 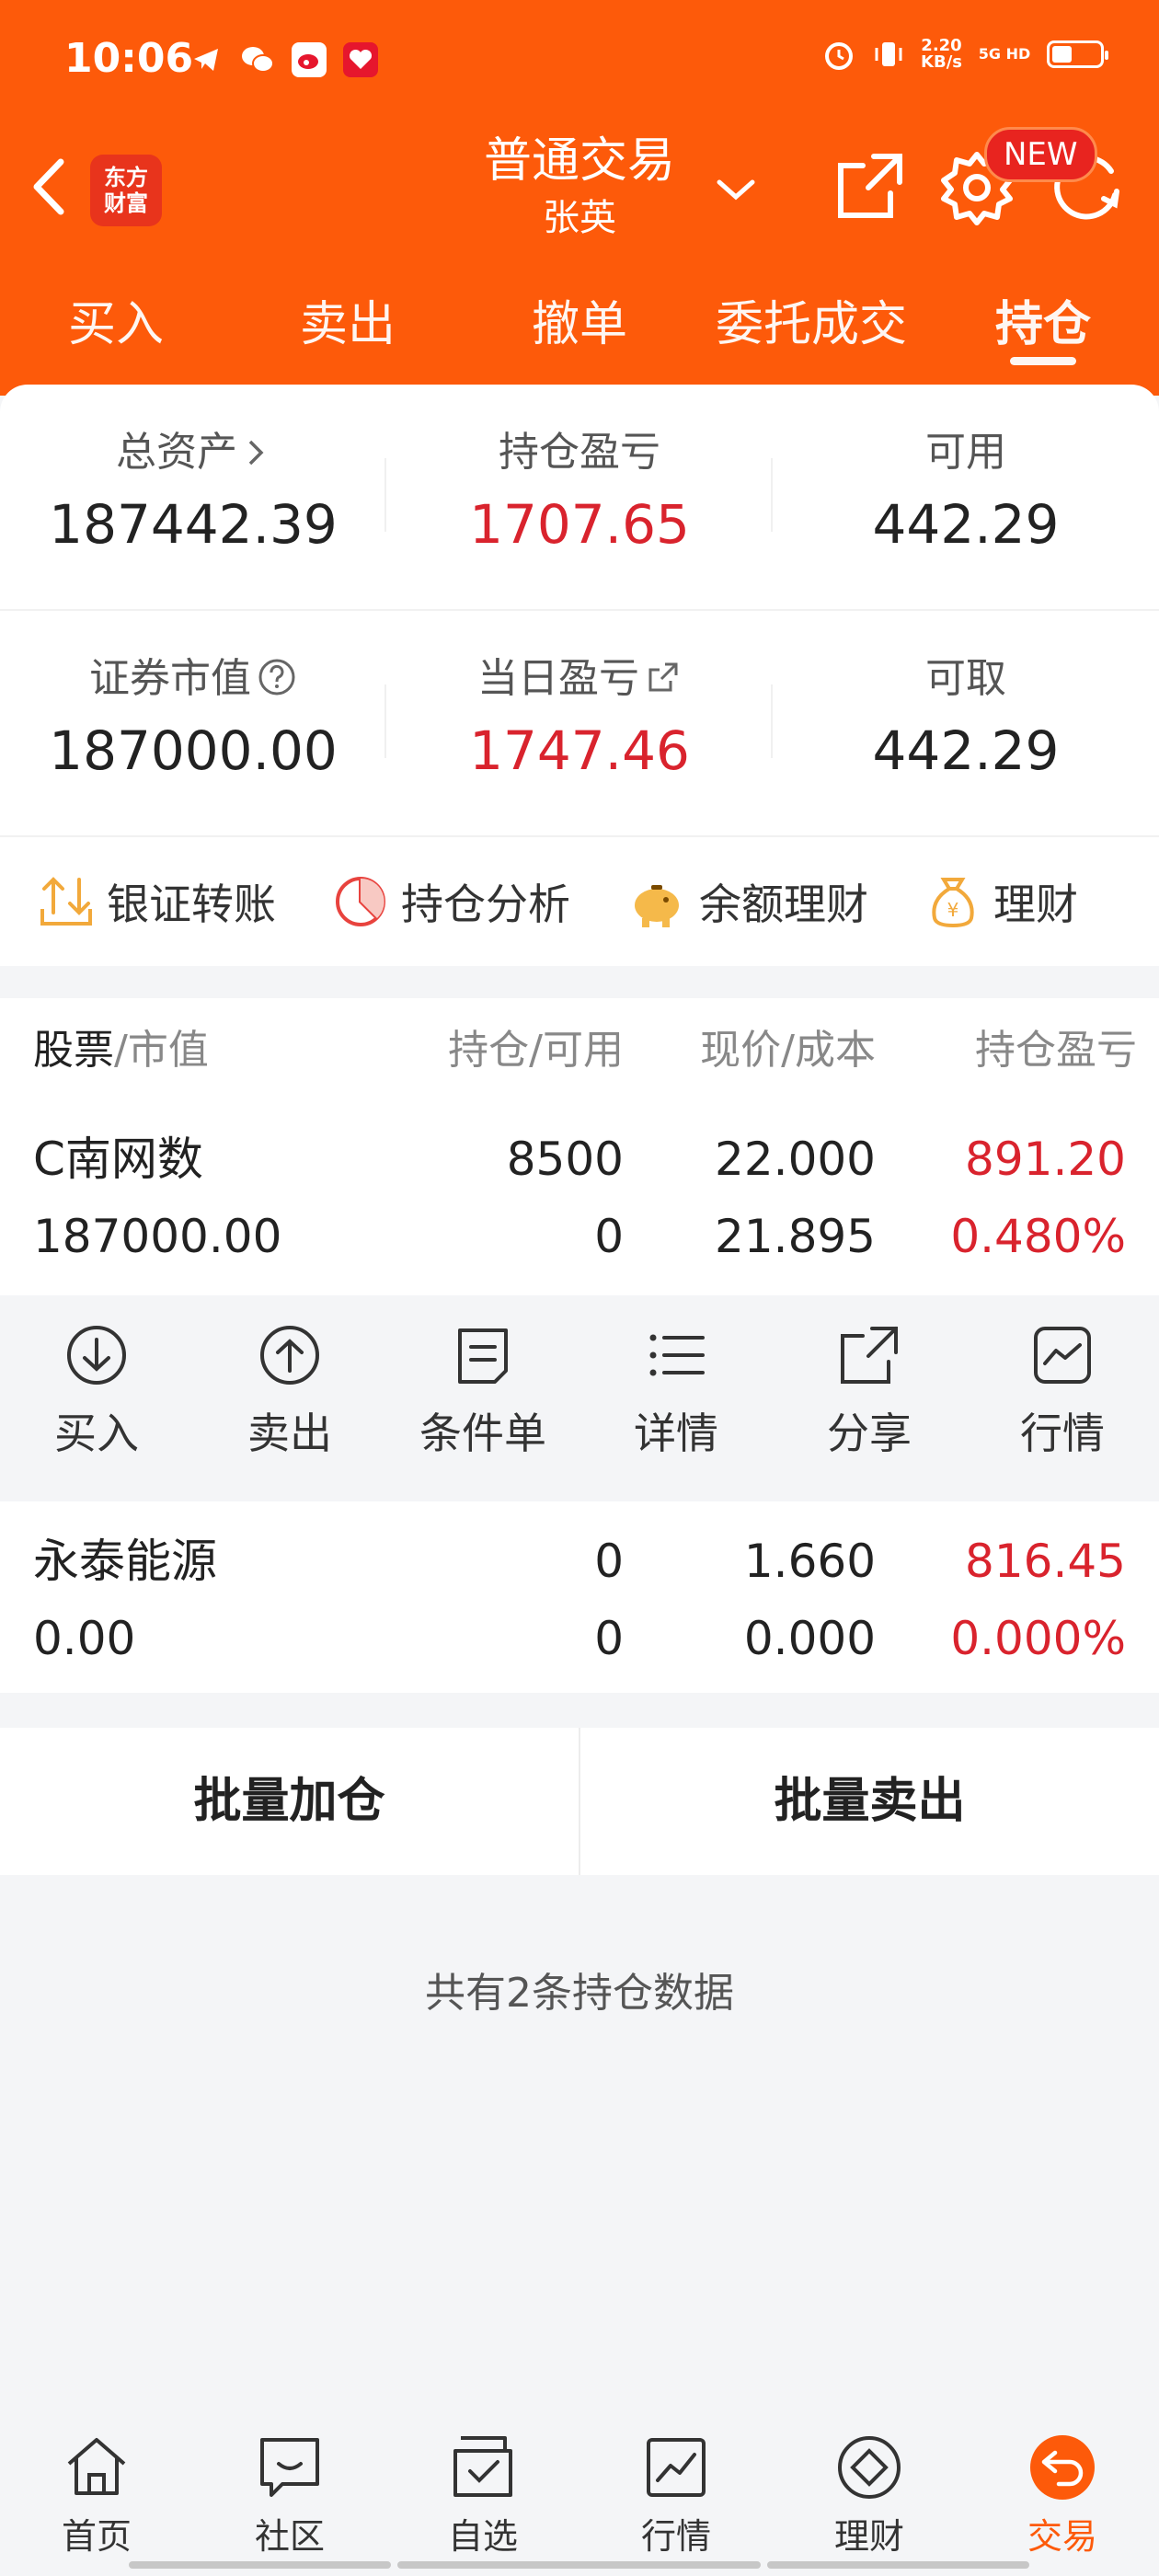 I want to click on header-price-cost: 现价/成本, so click(x=788, y=1050).